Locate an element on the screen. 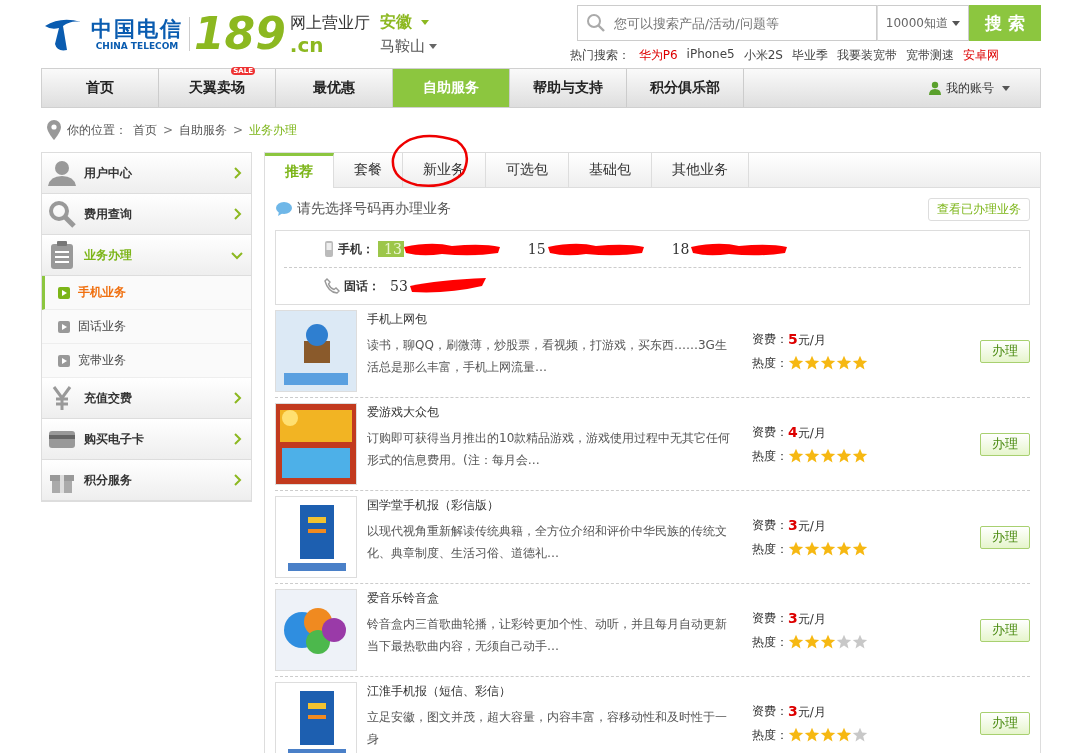  nav-tab: 首页 is located at coordinates (100, 88).